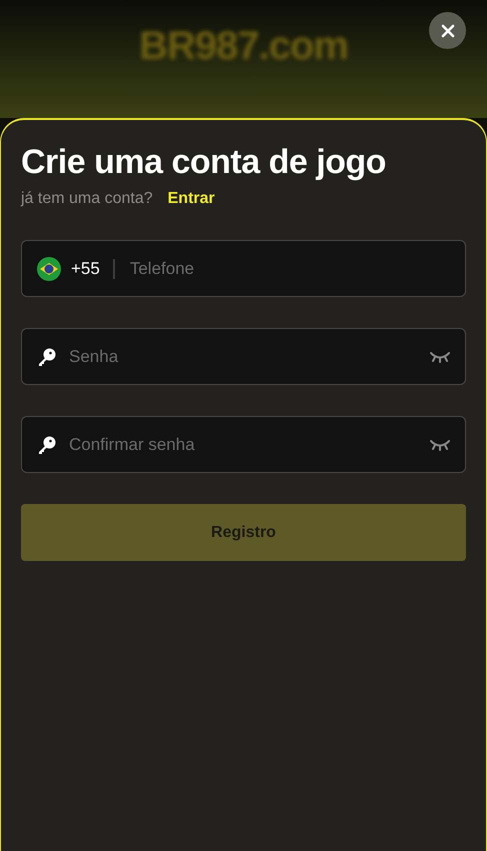 This screenshot has width=487, height=851. I want to click on phone-field: +55 Telefone, so click(243, 268).